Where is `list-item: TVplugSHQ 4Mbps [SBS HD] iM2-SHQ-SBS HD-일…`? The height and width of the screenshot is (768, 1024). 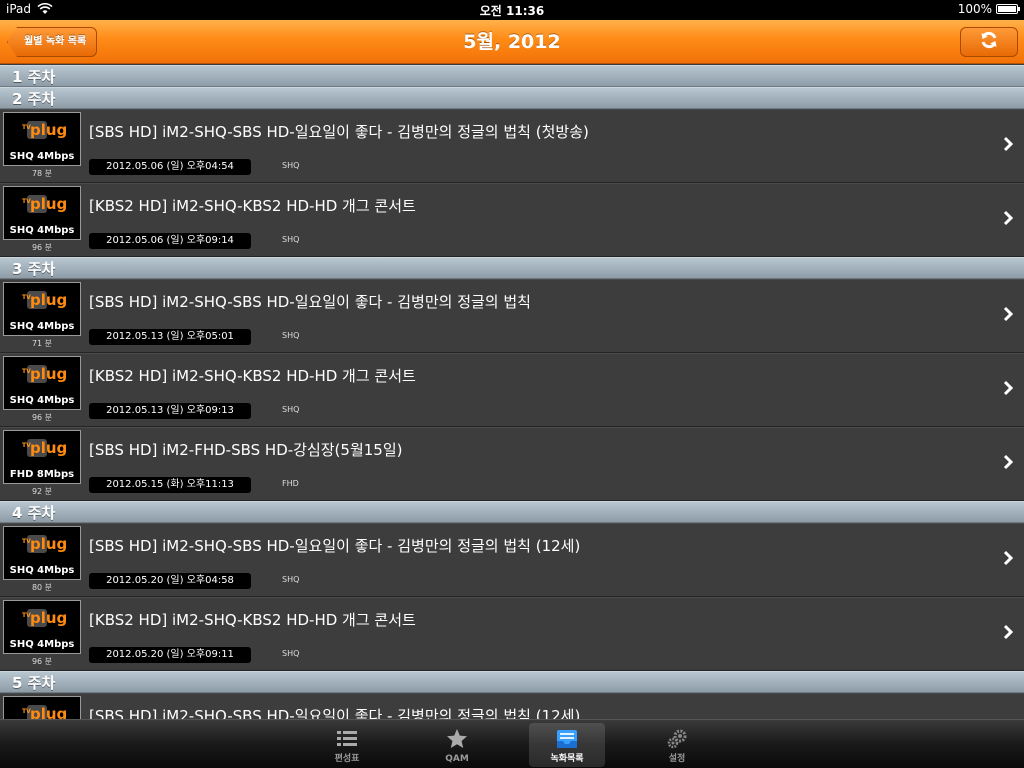
list-item: TVplugSHQ 4Mbps [SBS HD] iM2-SHQ-SBS HD-일… is located at coordinates (512, 706).